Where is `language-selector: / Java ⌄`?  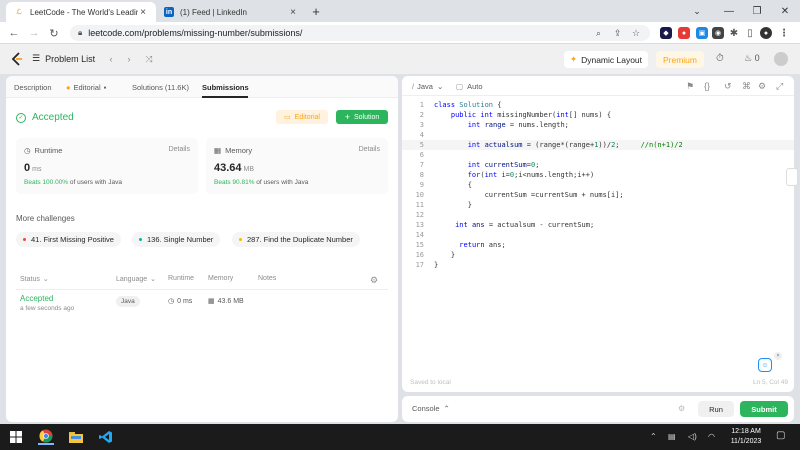 language-selector: / Java ⌄ is located at coordinates (427, 86).